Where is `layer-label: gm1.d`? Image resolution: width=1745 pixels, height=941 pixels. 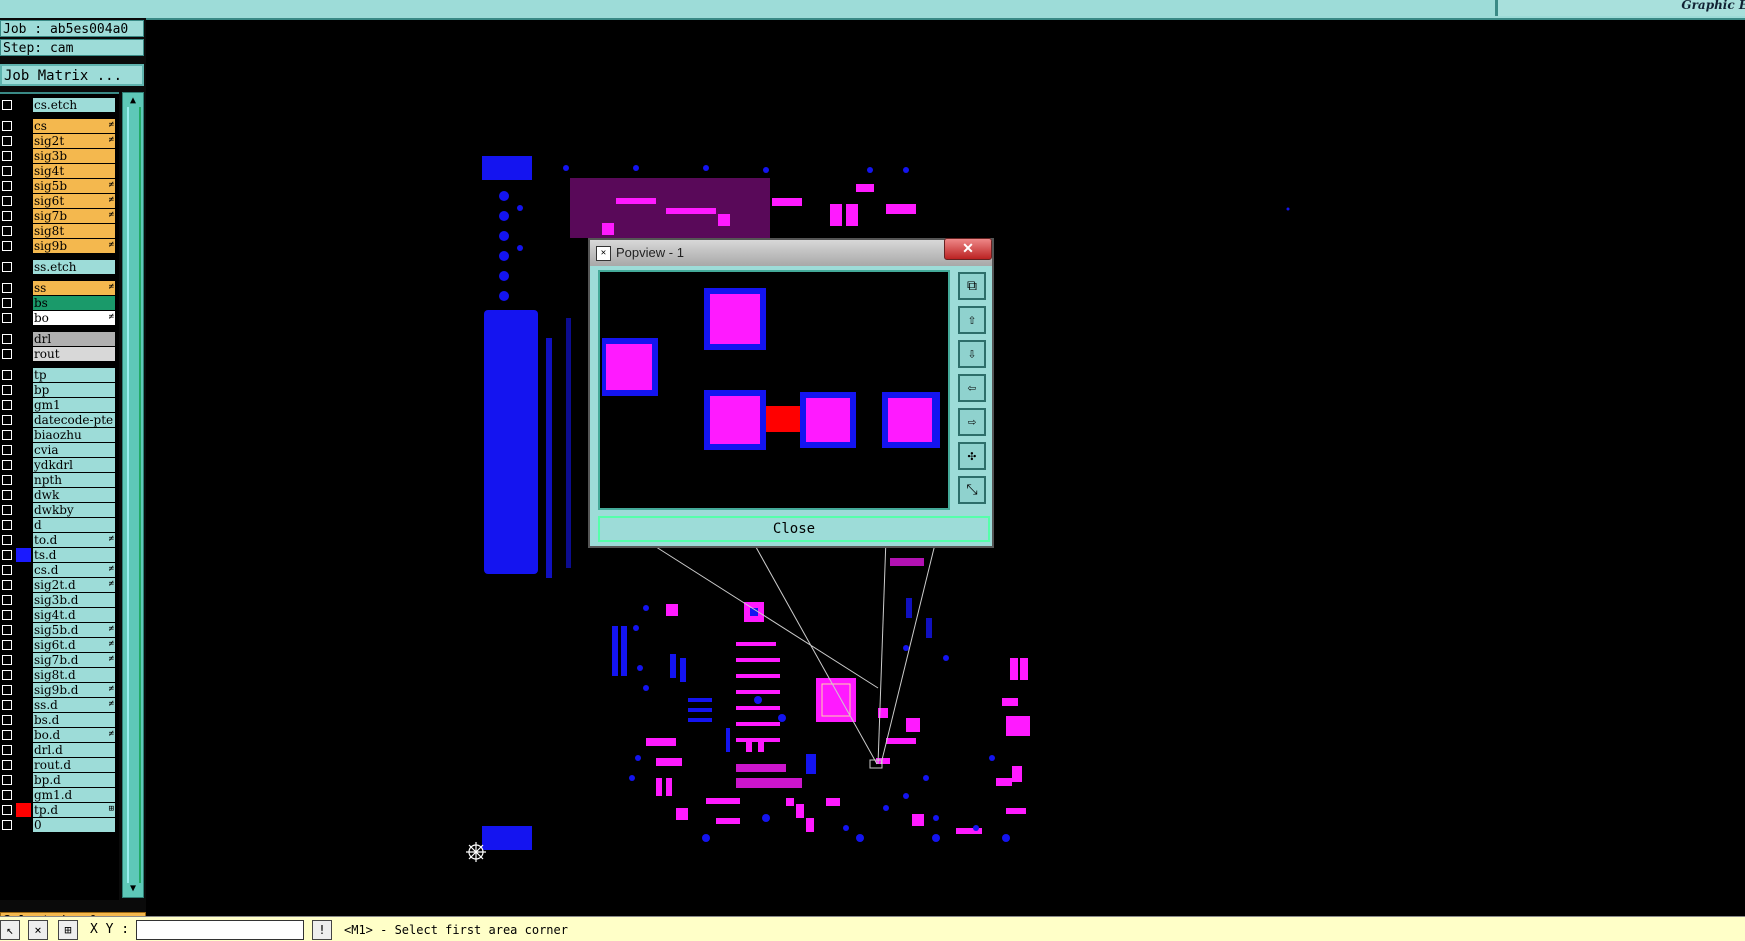 layer-label: gm1.d is located at coordinates (74, 795).